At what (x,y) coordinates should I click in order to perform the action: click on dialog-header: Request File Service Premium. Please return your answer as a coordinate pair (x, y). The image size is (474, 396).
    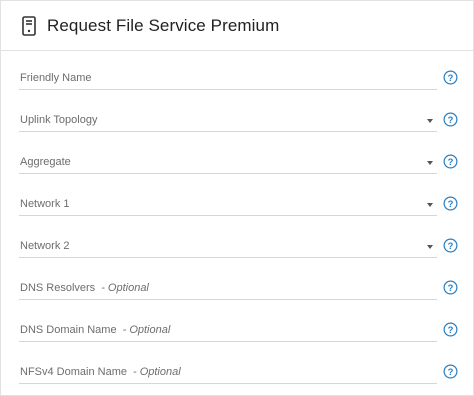
    Looking at the image, I should click on (237, 26).